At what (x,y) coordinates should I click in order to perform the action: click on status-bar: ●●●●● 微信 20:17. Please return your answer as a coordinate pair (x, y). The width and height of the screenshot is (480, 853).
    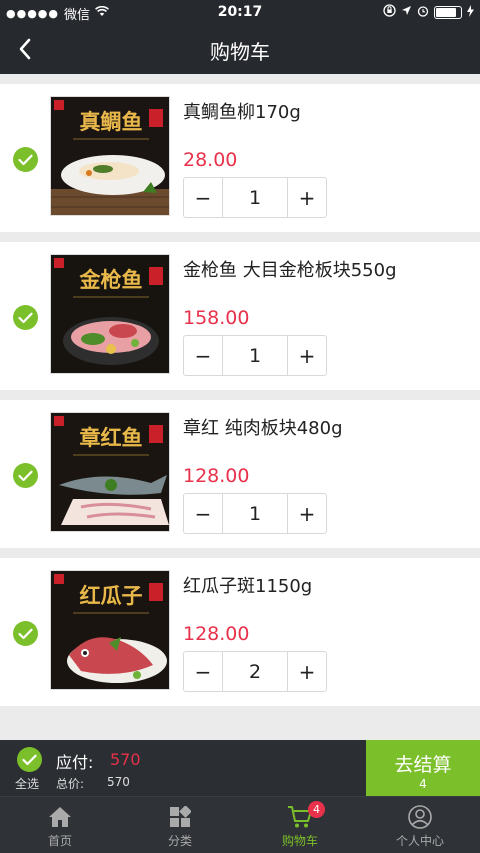
    Looking at the image, I should click on (240, 12).